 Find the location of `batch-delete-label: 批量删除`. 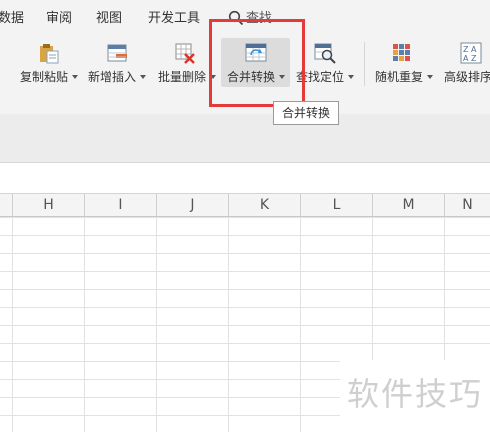

batch-delete-label: 批量删除 is located at coordinates (182, 77).